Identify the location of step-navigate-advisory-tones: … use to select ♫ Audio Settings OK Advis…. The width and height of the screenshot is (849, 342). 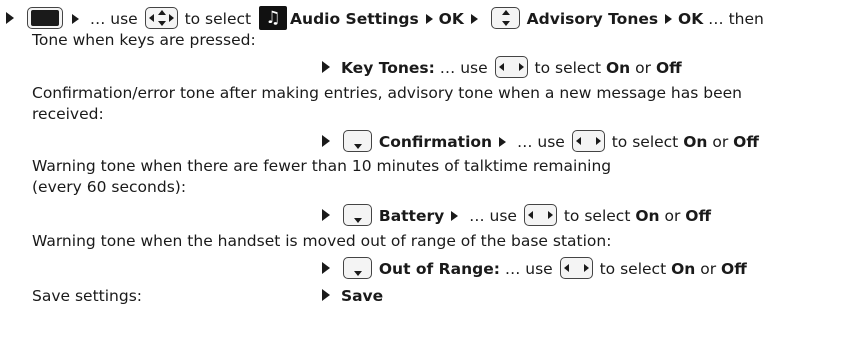
(384, 18).